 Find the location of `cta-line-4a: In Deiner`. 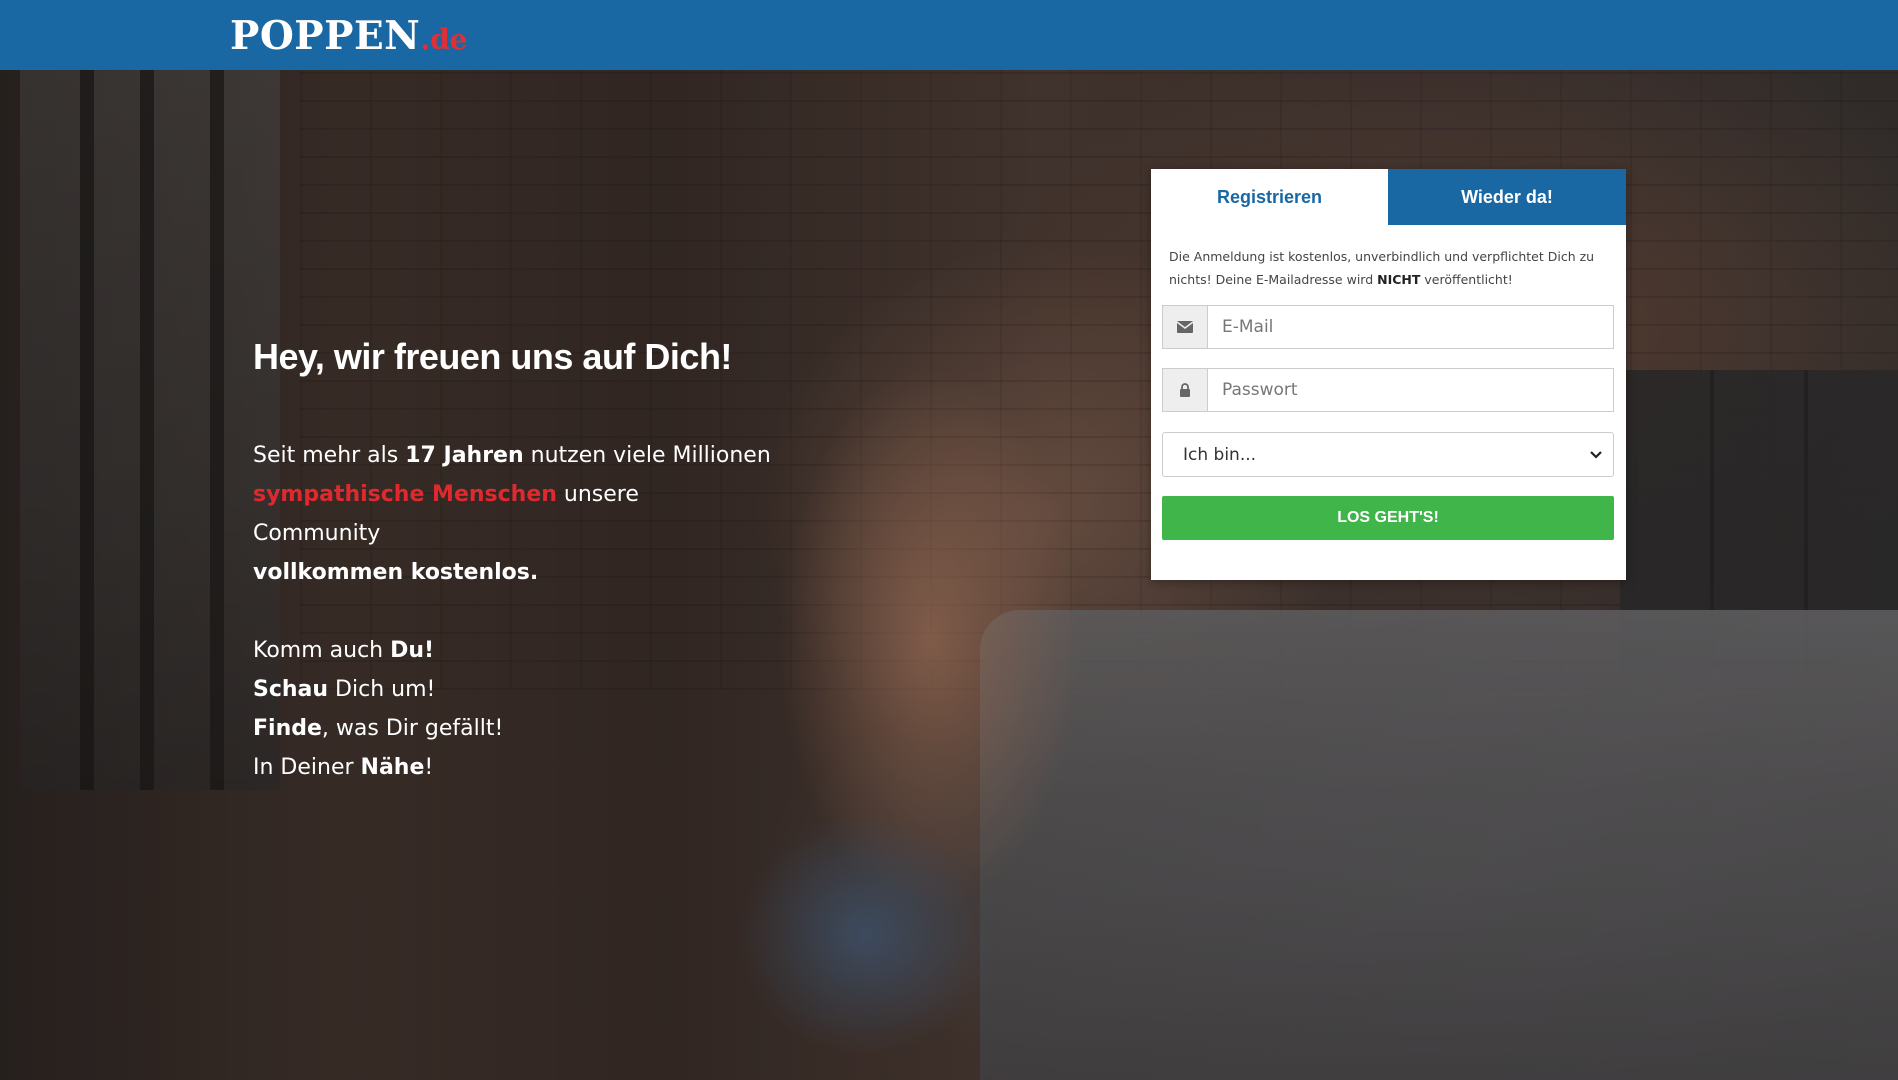

cta-line-4a: In Deiner is located at coordinates (307, 767).